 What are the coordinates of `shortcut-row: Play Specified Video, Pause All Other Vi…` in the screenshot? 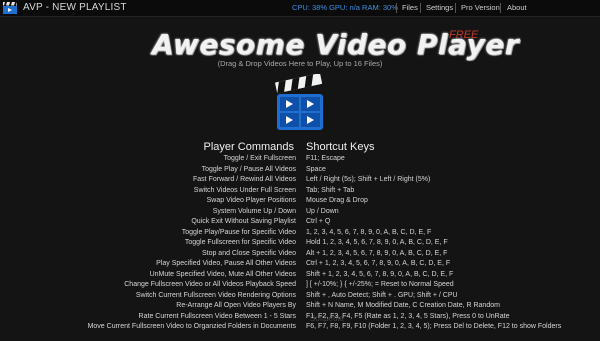 It's located at (300, 264).